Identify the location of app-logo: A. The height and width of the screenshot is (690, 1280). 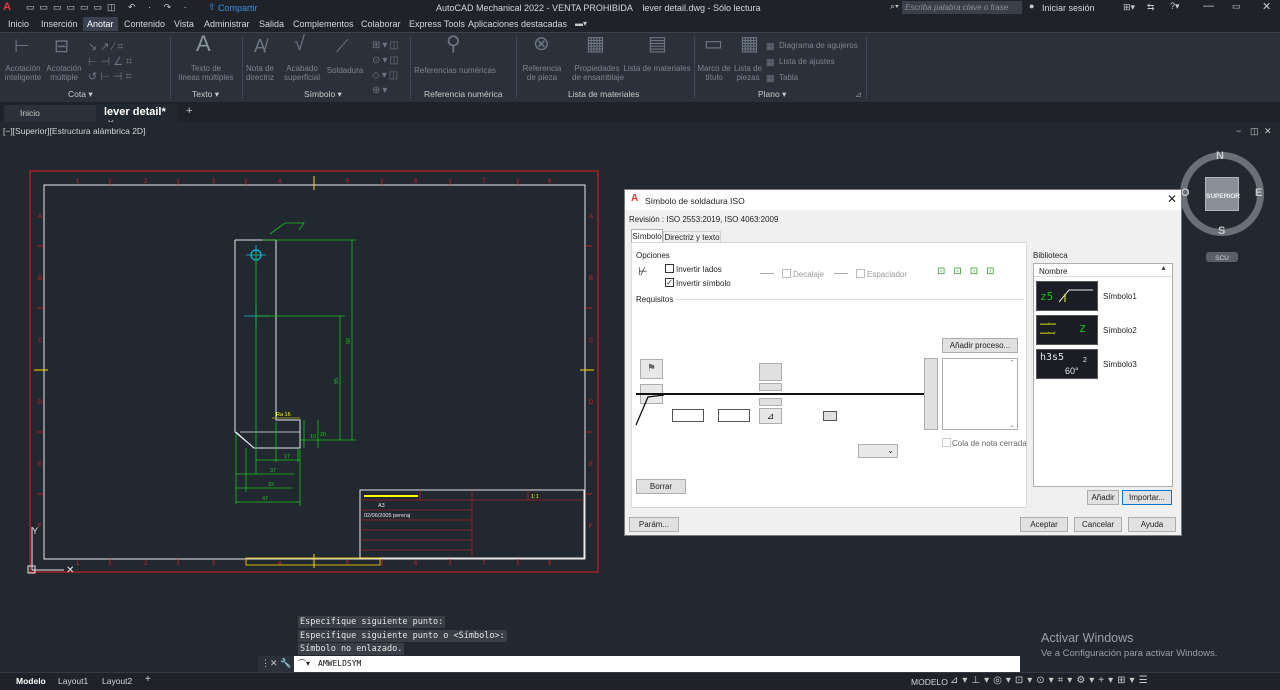
(7, 7).